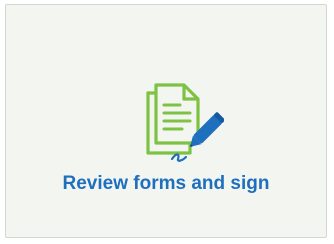  What do you see at coordinates (183, 123) in the screenshot?
I see `document-sign-icon` at bounding box center [183, 123].